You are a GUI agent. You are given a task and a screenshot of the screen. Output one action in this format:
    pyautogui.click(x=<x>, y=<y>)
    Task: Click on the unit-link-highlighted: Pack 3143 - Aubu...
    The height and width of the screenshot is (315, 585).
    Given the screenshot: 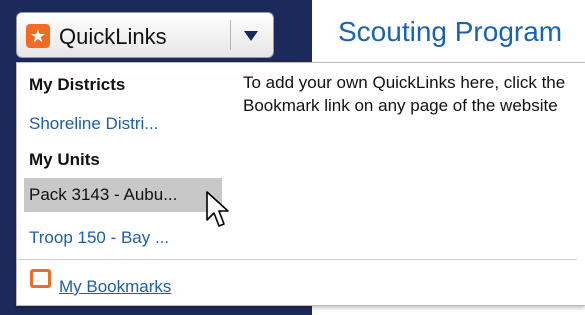 What is the action you would take?
    pyautogui.click(x=123, y=195)
    